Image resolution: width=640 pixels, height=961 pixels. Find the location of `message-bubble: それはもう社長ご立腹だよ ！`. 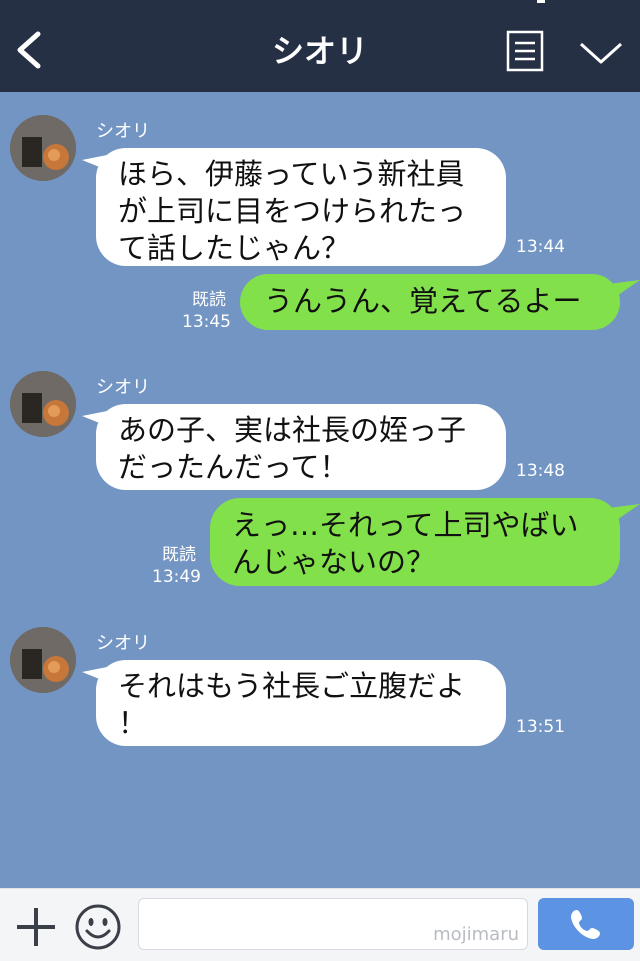

message-bubble: それはもう社長ご立腹だよ ！ is located at coordinates (301, 703).